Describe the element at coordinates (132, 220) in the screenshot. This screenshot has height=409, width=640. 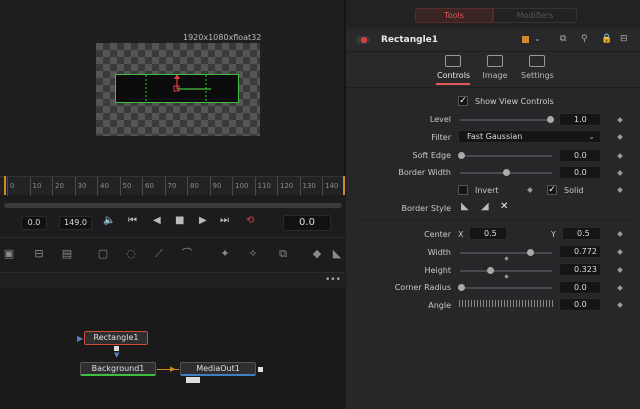
I see `skip-start-icon: ⏮` at that location.